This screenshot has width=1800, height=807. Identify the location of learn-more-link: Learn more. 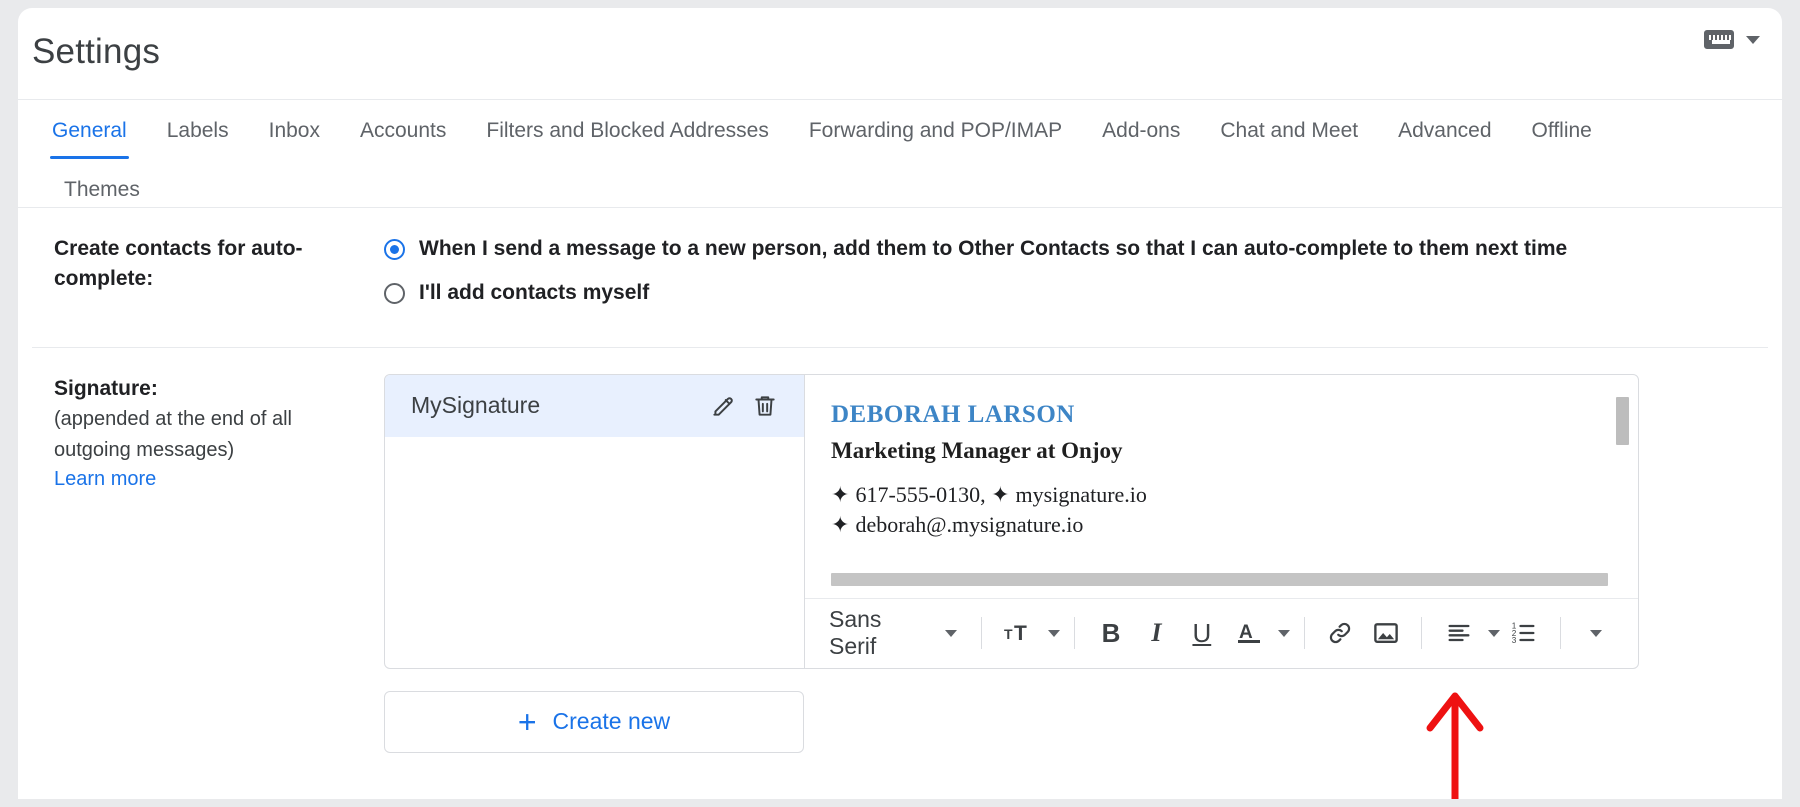
(105, 479).